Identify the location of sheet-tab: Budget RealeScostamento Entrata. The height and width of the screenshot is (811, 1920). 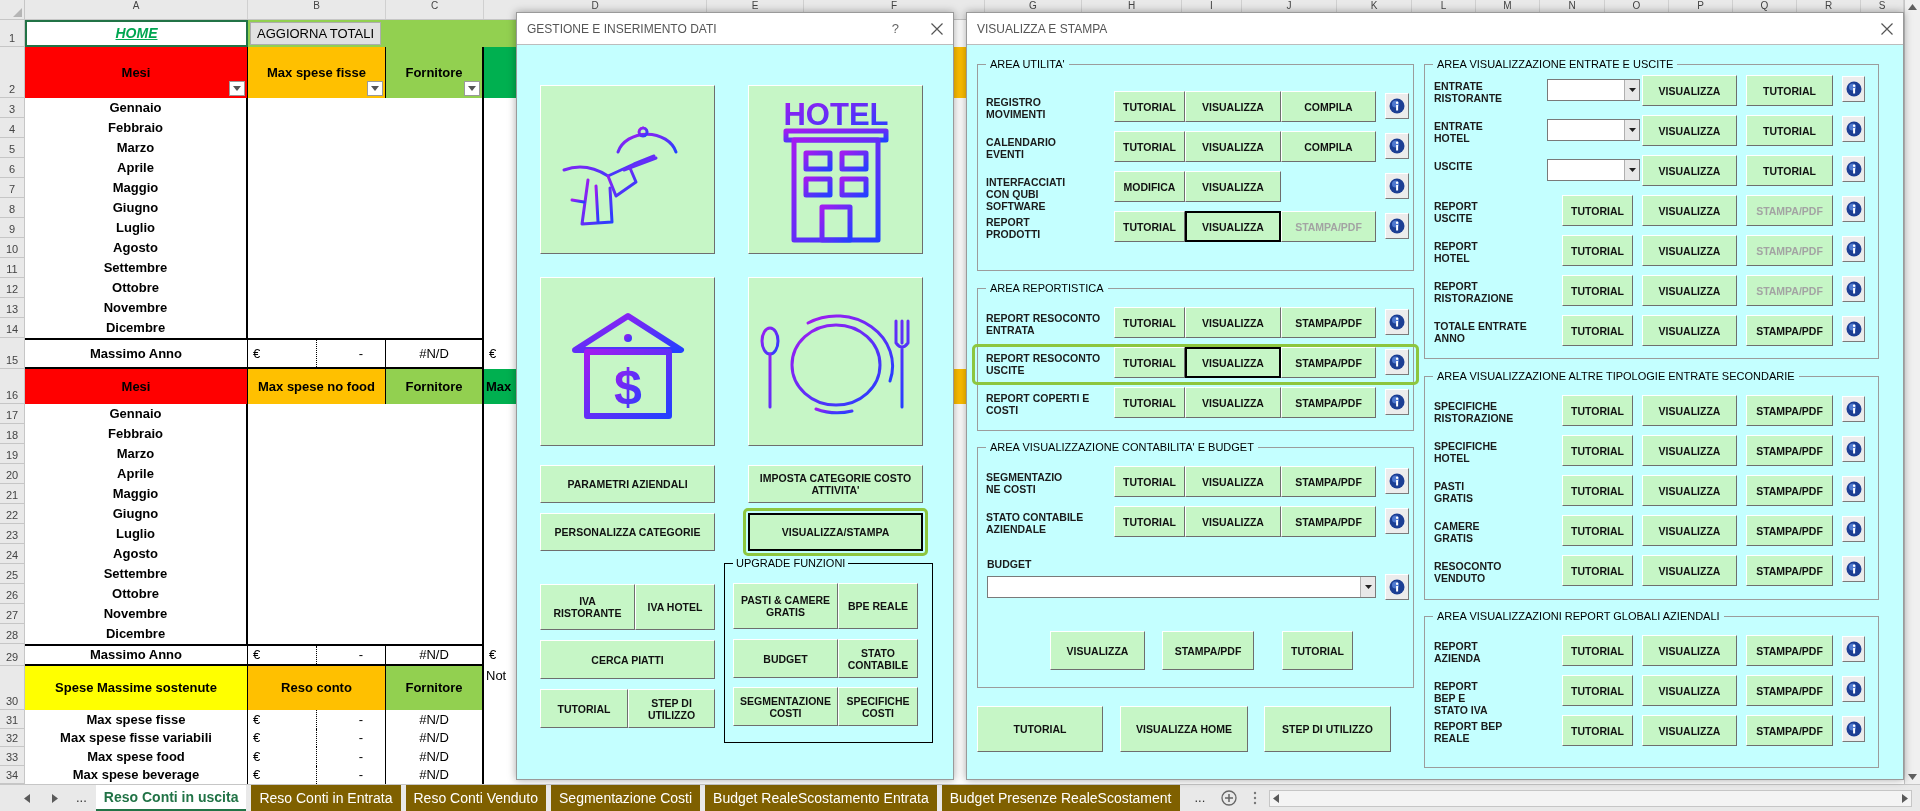
(821, 798).